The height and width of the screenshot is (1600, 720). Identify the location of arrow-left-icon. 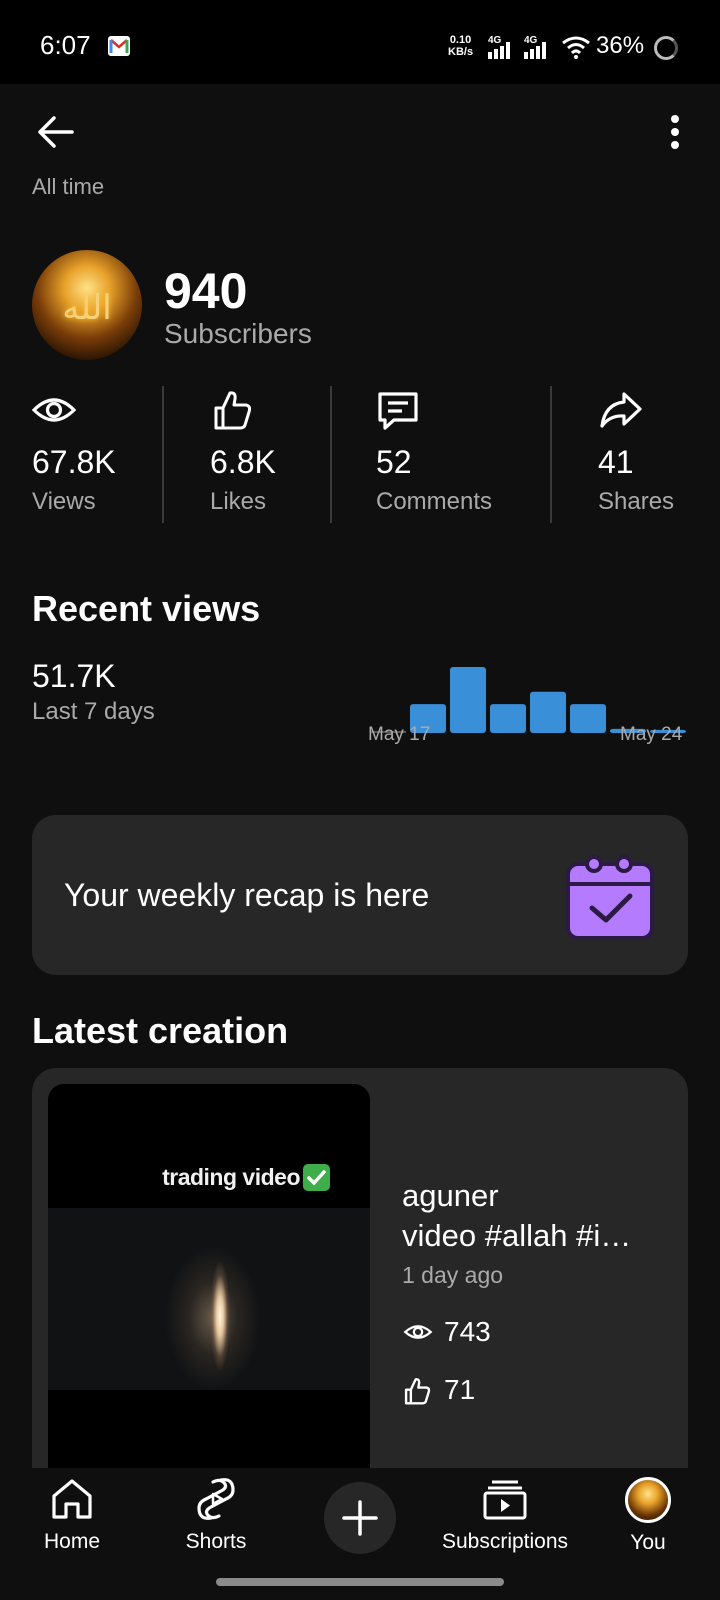
(56, 132).